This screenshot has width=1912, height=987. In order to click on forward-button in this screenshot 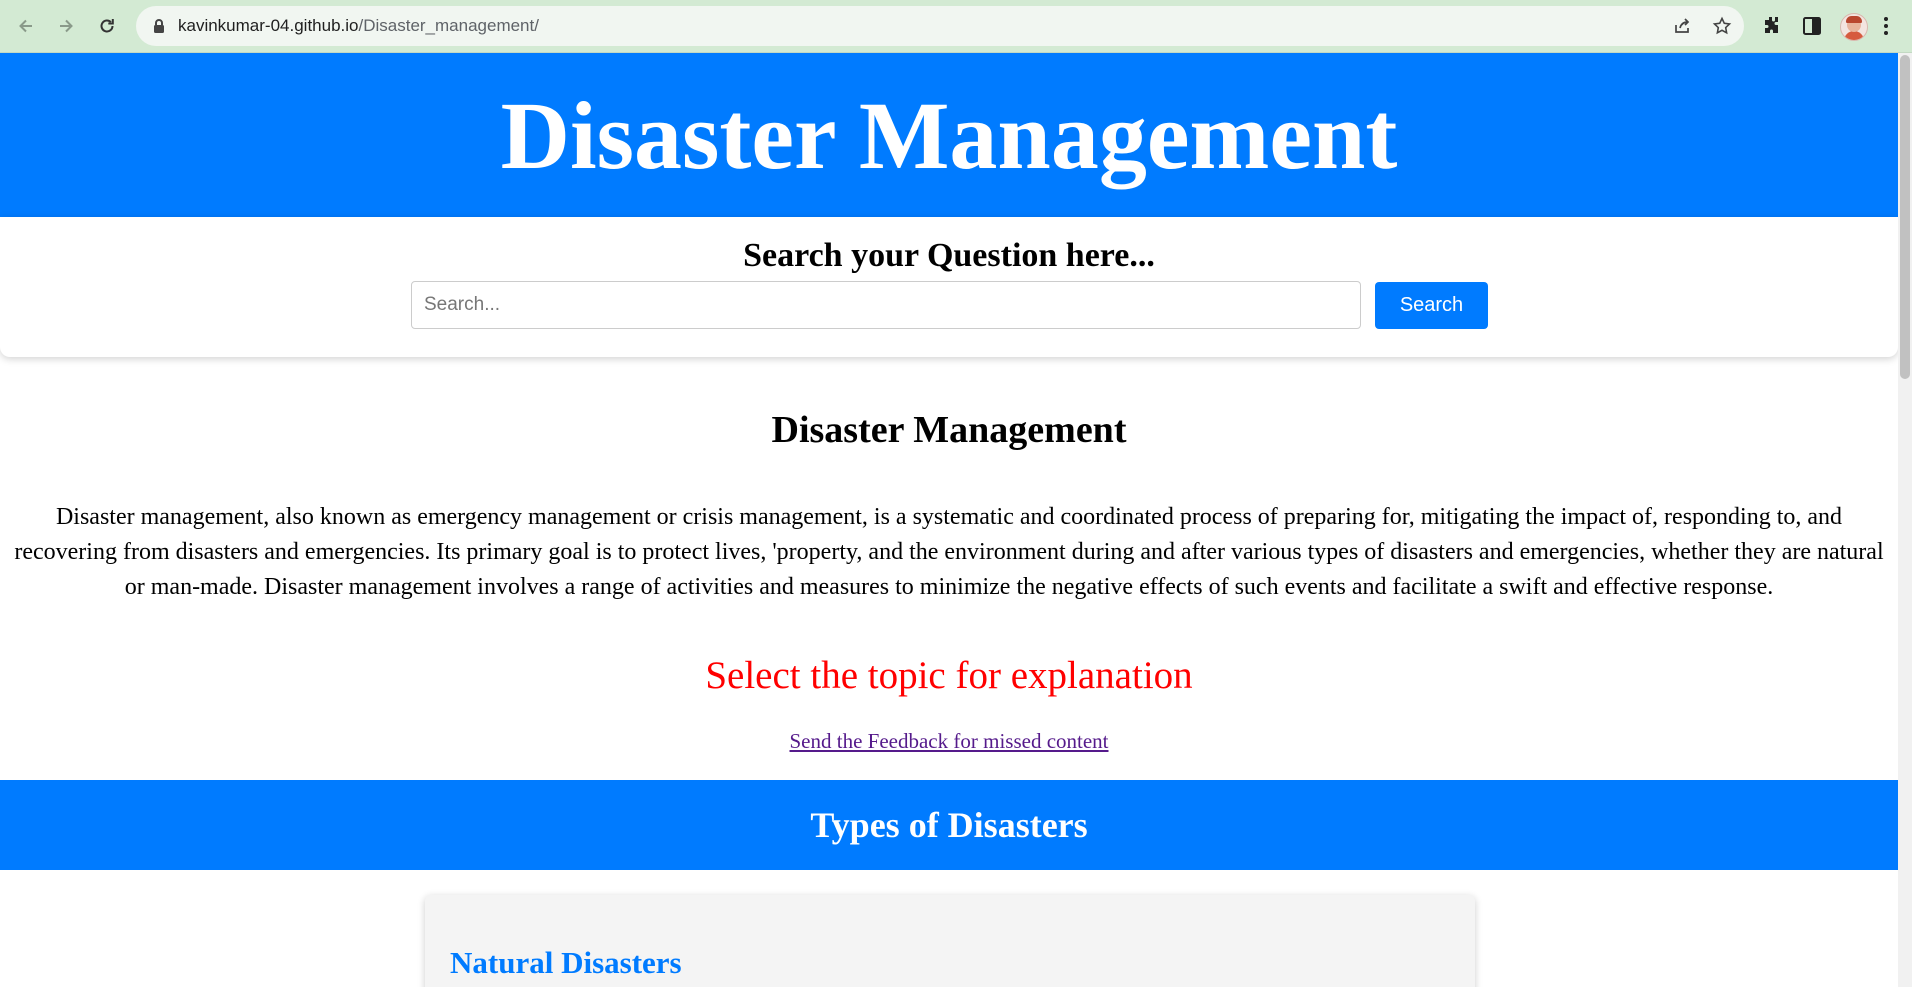, I will do `click(66, 26)`.